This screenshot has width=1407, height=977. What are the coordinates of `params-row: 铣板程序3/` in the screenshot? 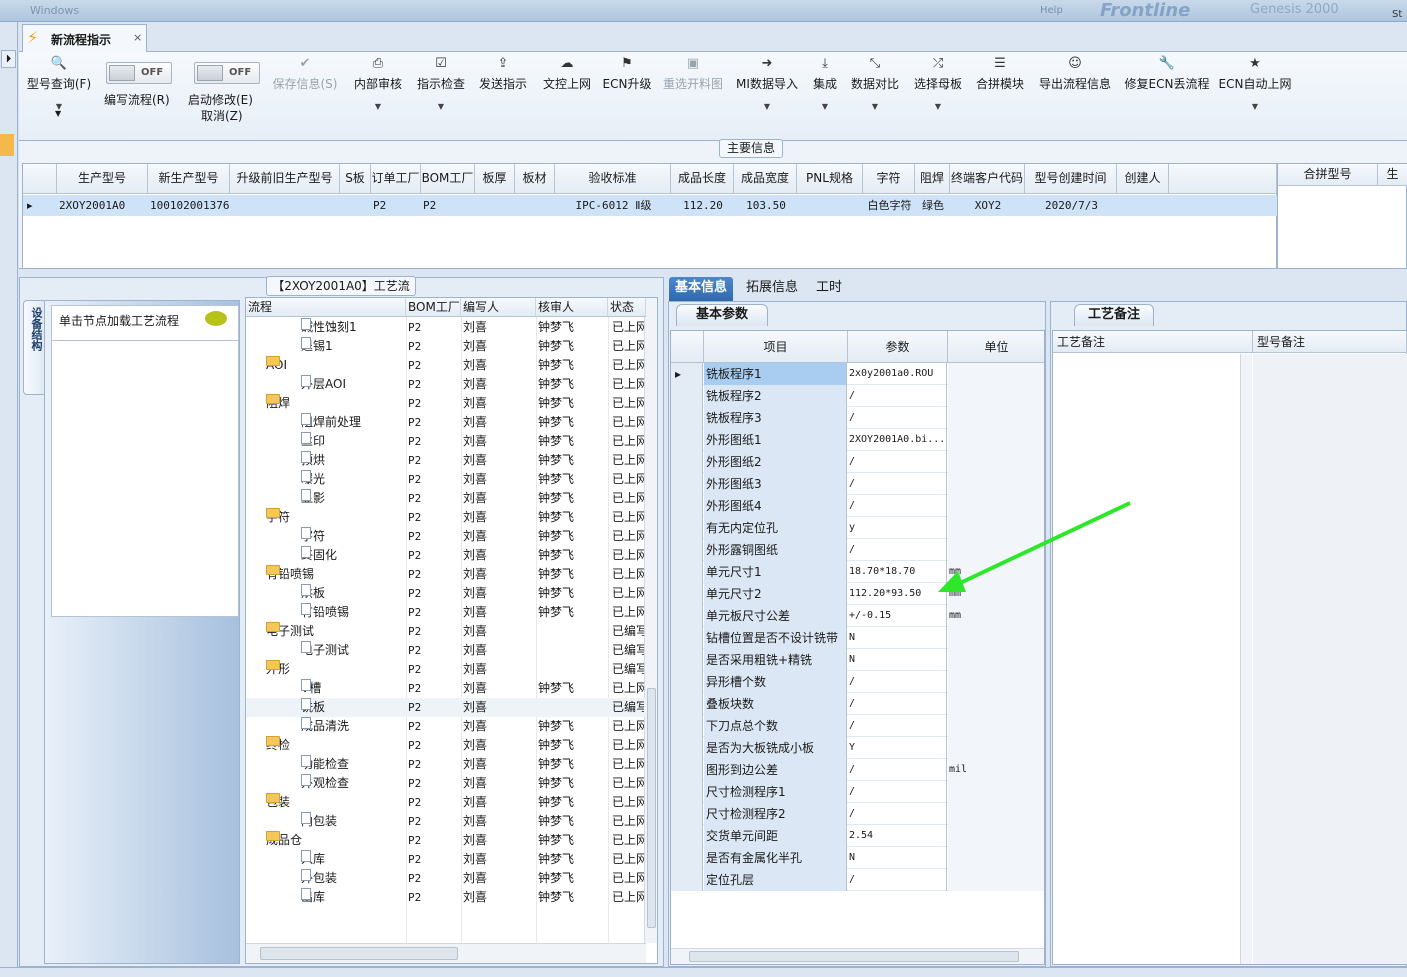 It's located at (857, 418).